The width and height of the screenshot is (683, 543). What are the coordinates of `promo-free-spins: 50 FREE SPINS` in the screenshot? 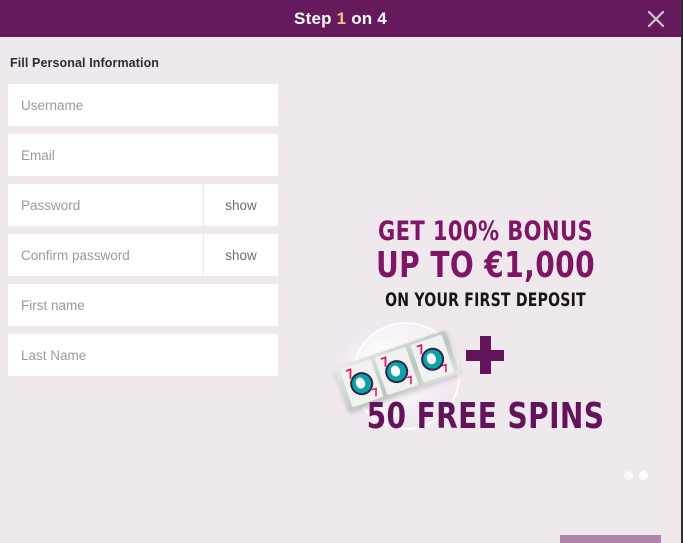 It's located at (485, 417).